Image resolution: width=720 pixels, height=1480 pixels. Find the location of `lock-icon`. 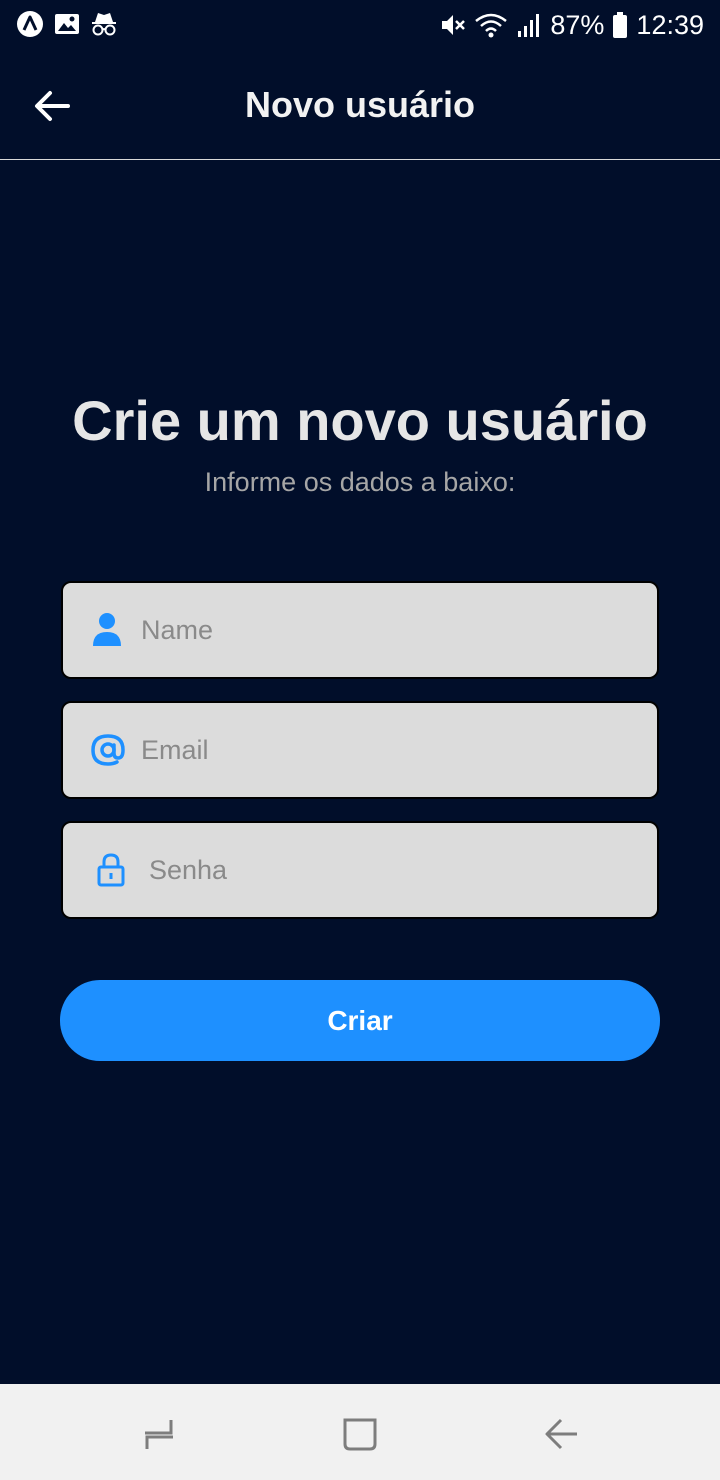

lock-icon is located at coordinates (111, 870).